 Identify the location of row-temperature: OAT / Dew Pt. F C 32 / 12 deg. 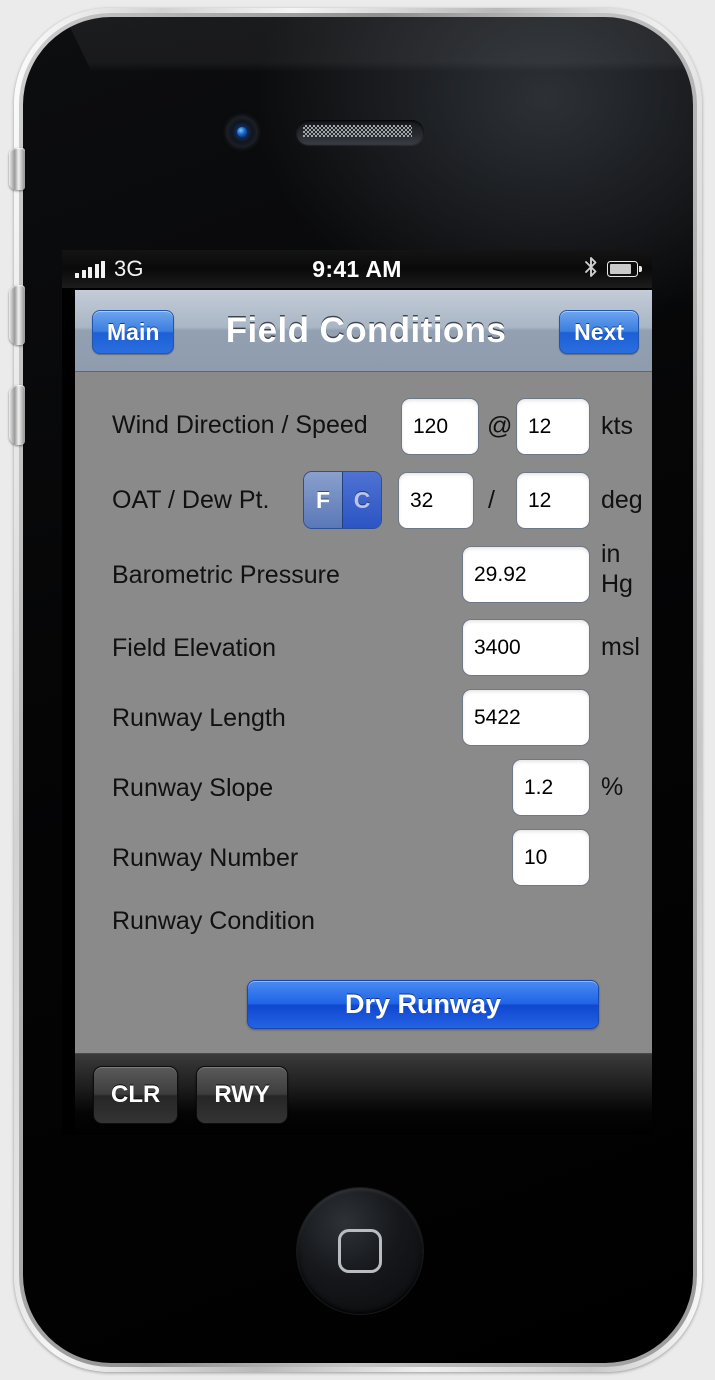
(363, 500).